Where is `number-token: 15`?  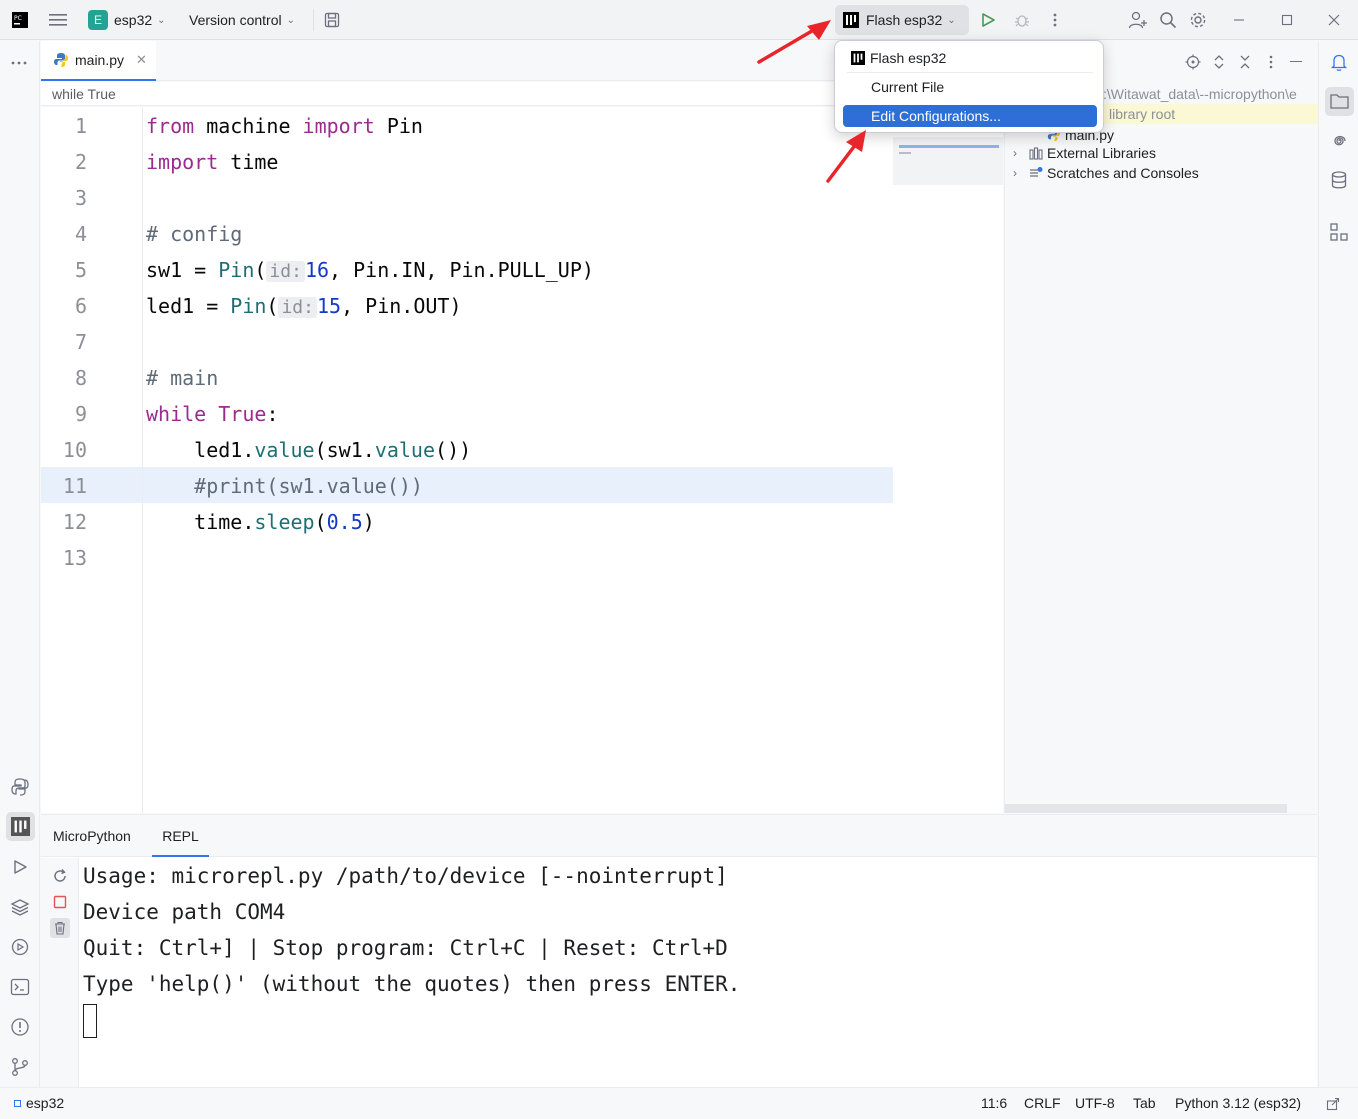 number-token: 15 is located at coordinates (329, 306).